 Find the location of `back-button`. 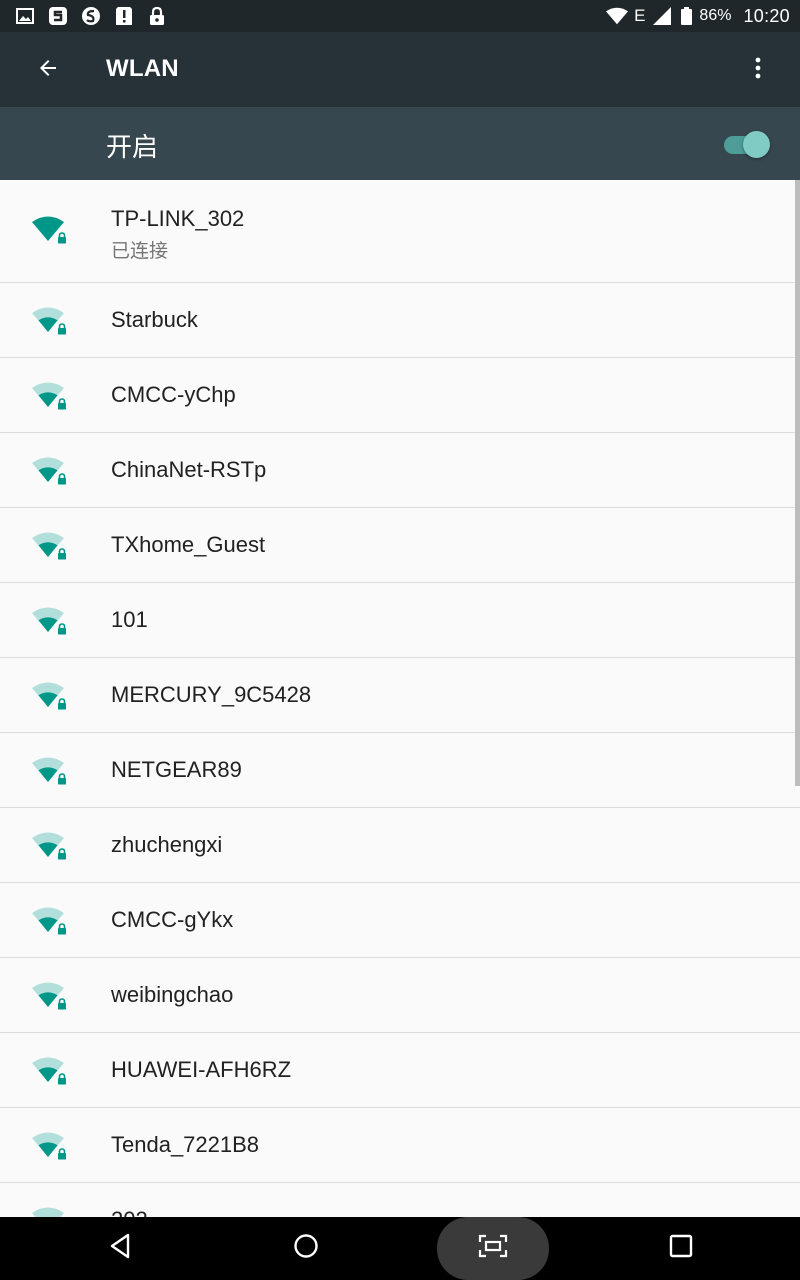

back-button is located at coordinates (48, 70).